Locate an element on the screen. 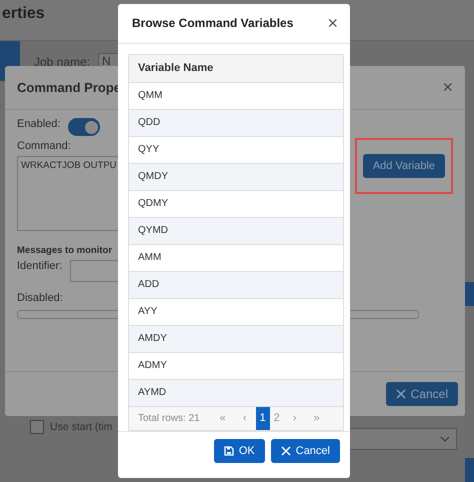 This screenshot has width=474, height=482. table-row: QDD is located at coordinates (236, 123).